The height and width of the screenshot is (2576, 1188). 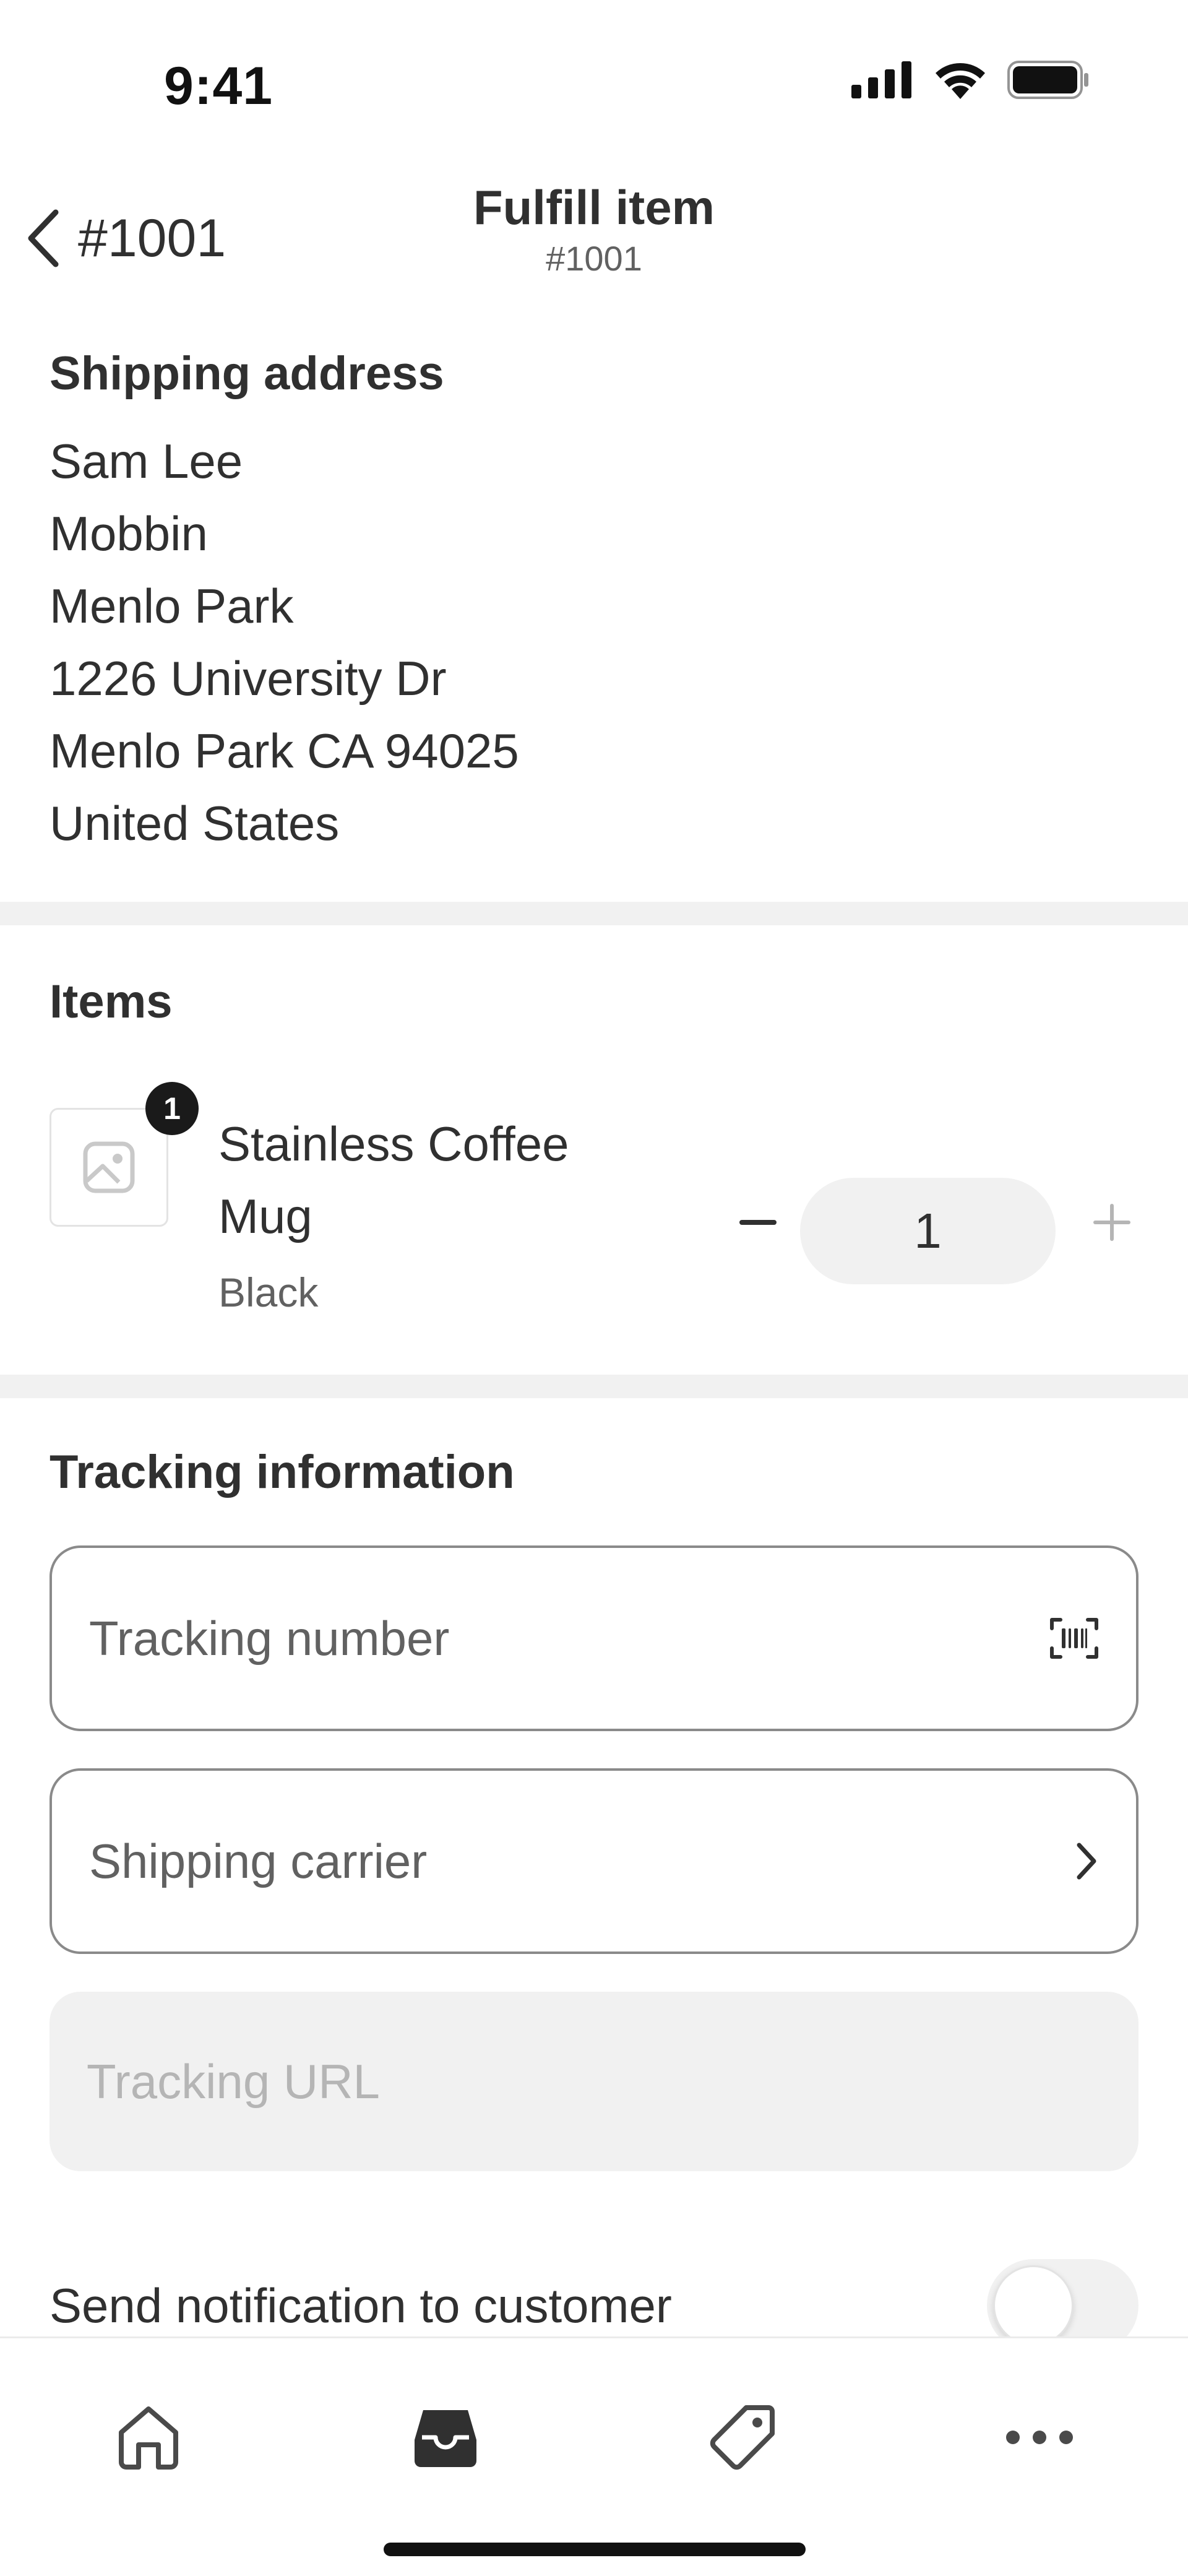 I want to click on barcode-scan-icon, so click(x=1074, y=1638).